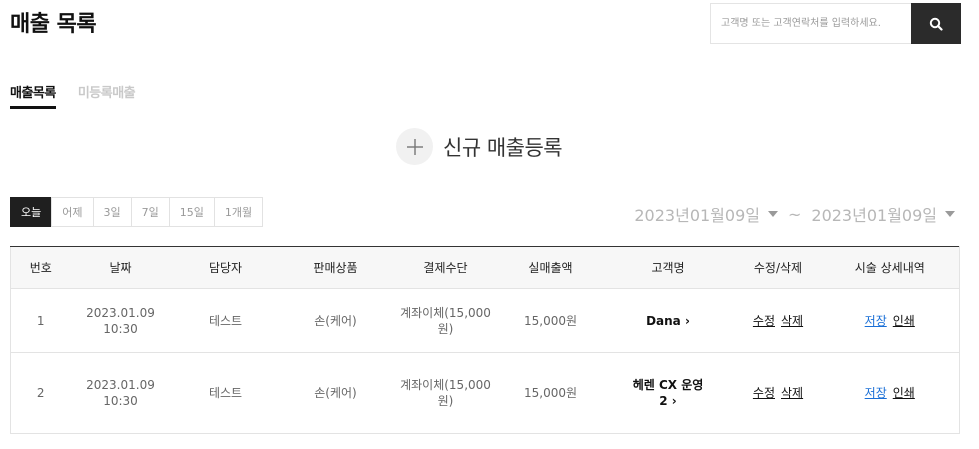 Image resolution: width=979 pixels, height=449 pixels. What do you see at coordinates (550, 267) in the screenshot?
I see `col-amount: 실매출액` at bounding box center [550, 267].